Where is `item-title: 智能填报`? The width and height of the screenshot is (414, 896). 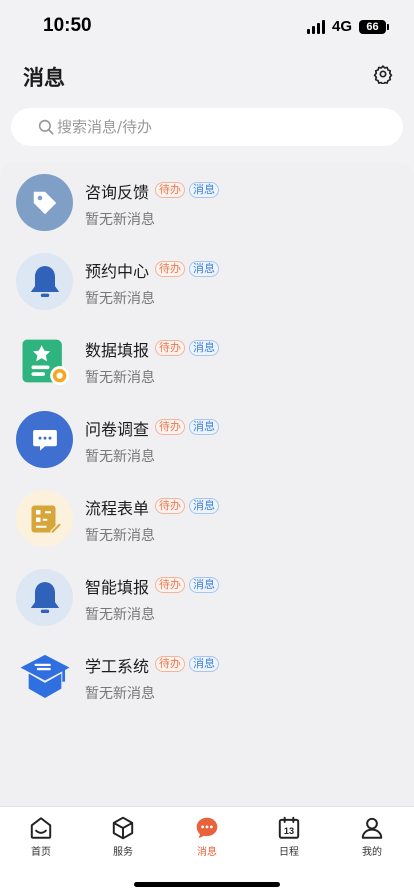 item-title: 智能填报 is located at coordinates (117, 587).